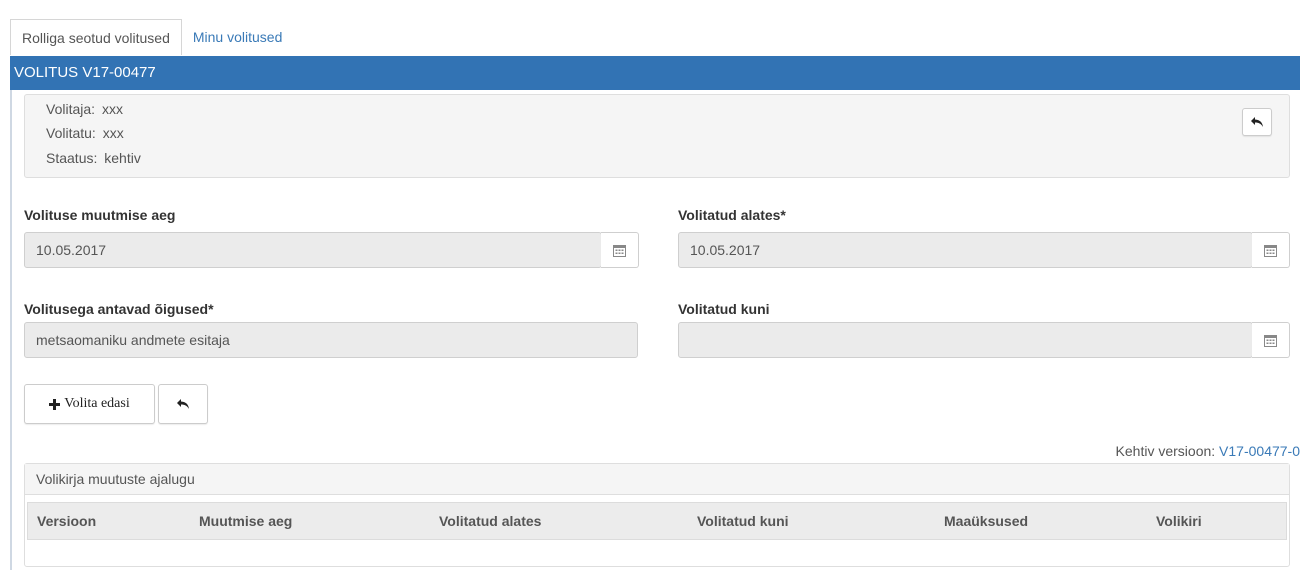 This screenshot has height=570, width=1310. I want to click on back-button, so click(183, 404).